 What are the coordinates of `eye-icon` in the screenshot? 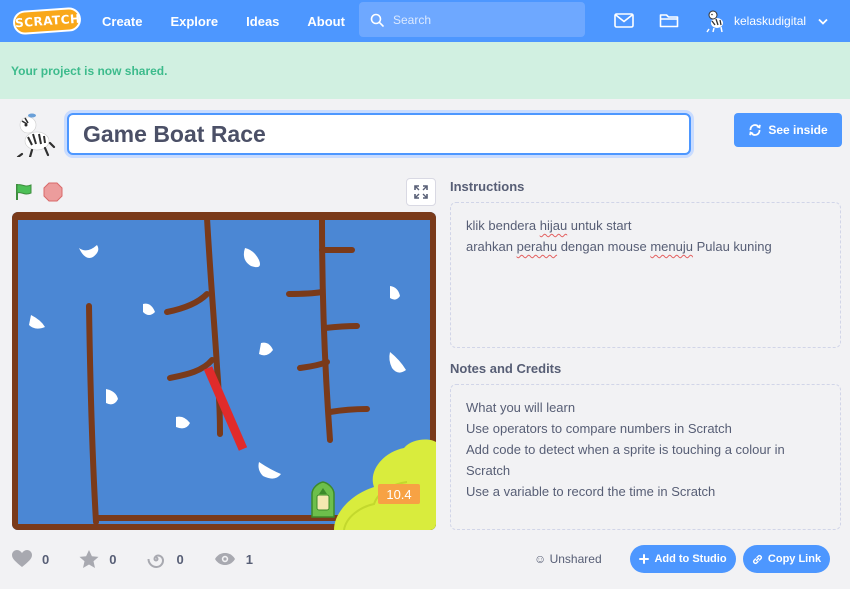 It's located at (224, 559).